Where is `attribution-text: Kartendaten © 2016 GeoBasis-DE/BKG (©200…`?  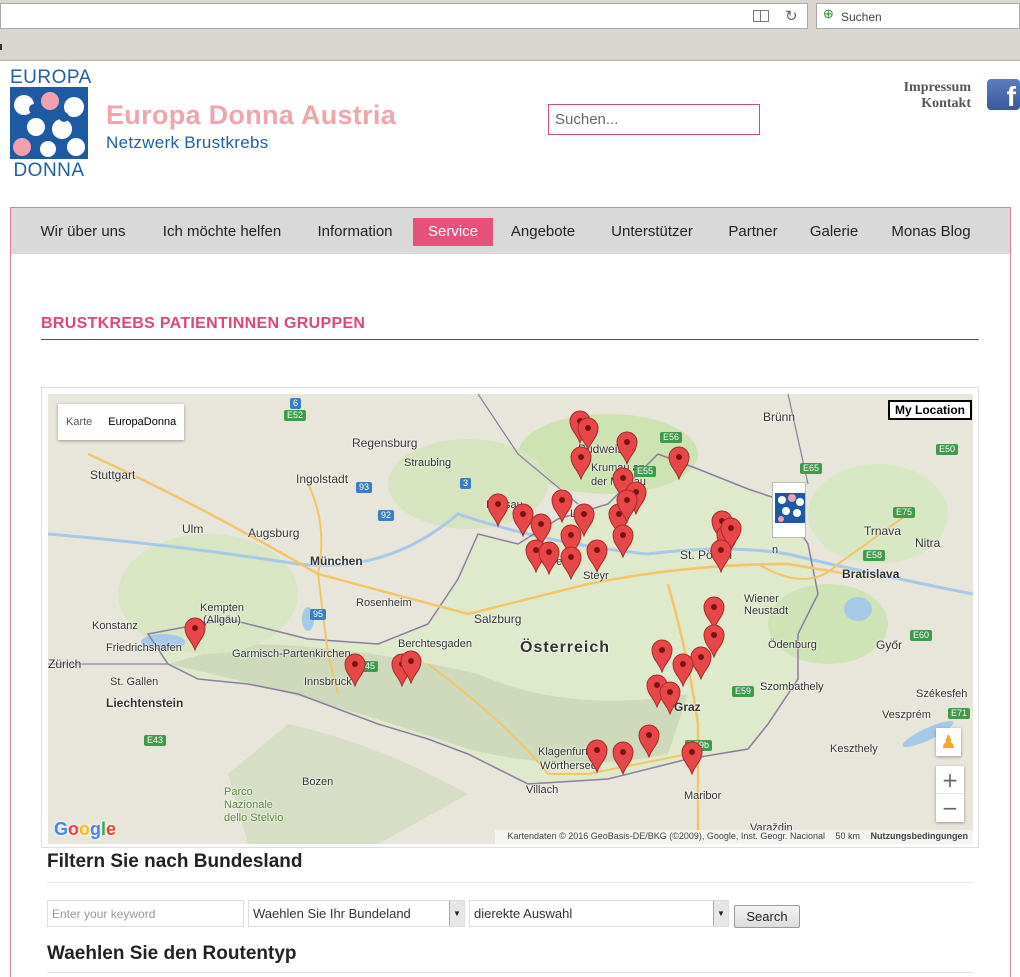
attribution-text: Kartendaten © 2016 GeoBasis-DE/BKG (©200… is located at coordinates (666, 836).